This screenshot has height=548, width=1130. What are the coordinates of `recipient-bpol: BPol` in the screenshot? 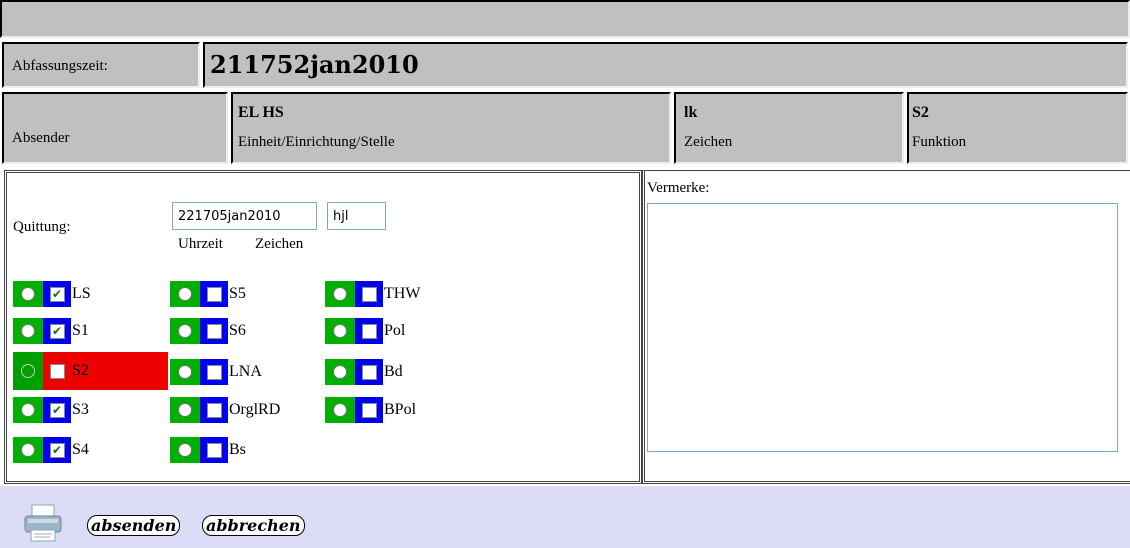 It's located at (370, 410).